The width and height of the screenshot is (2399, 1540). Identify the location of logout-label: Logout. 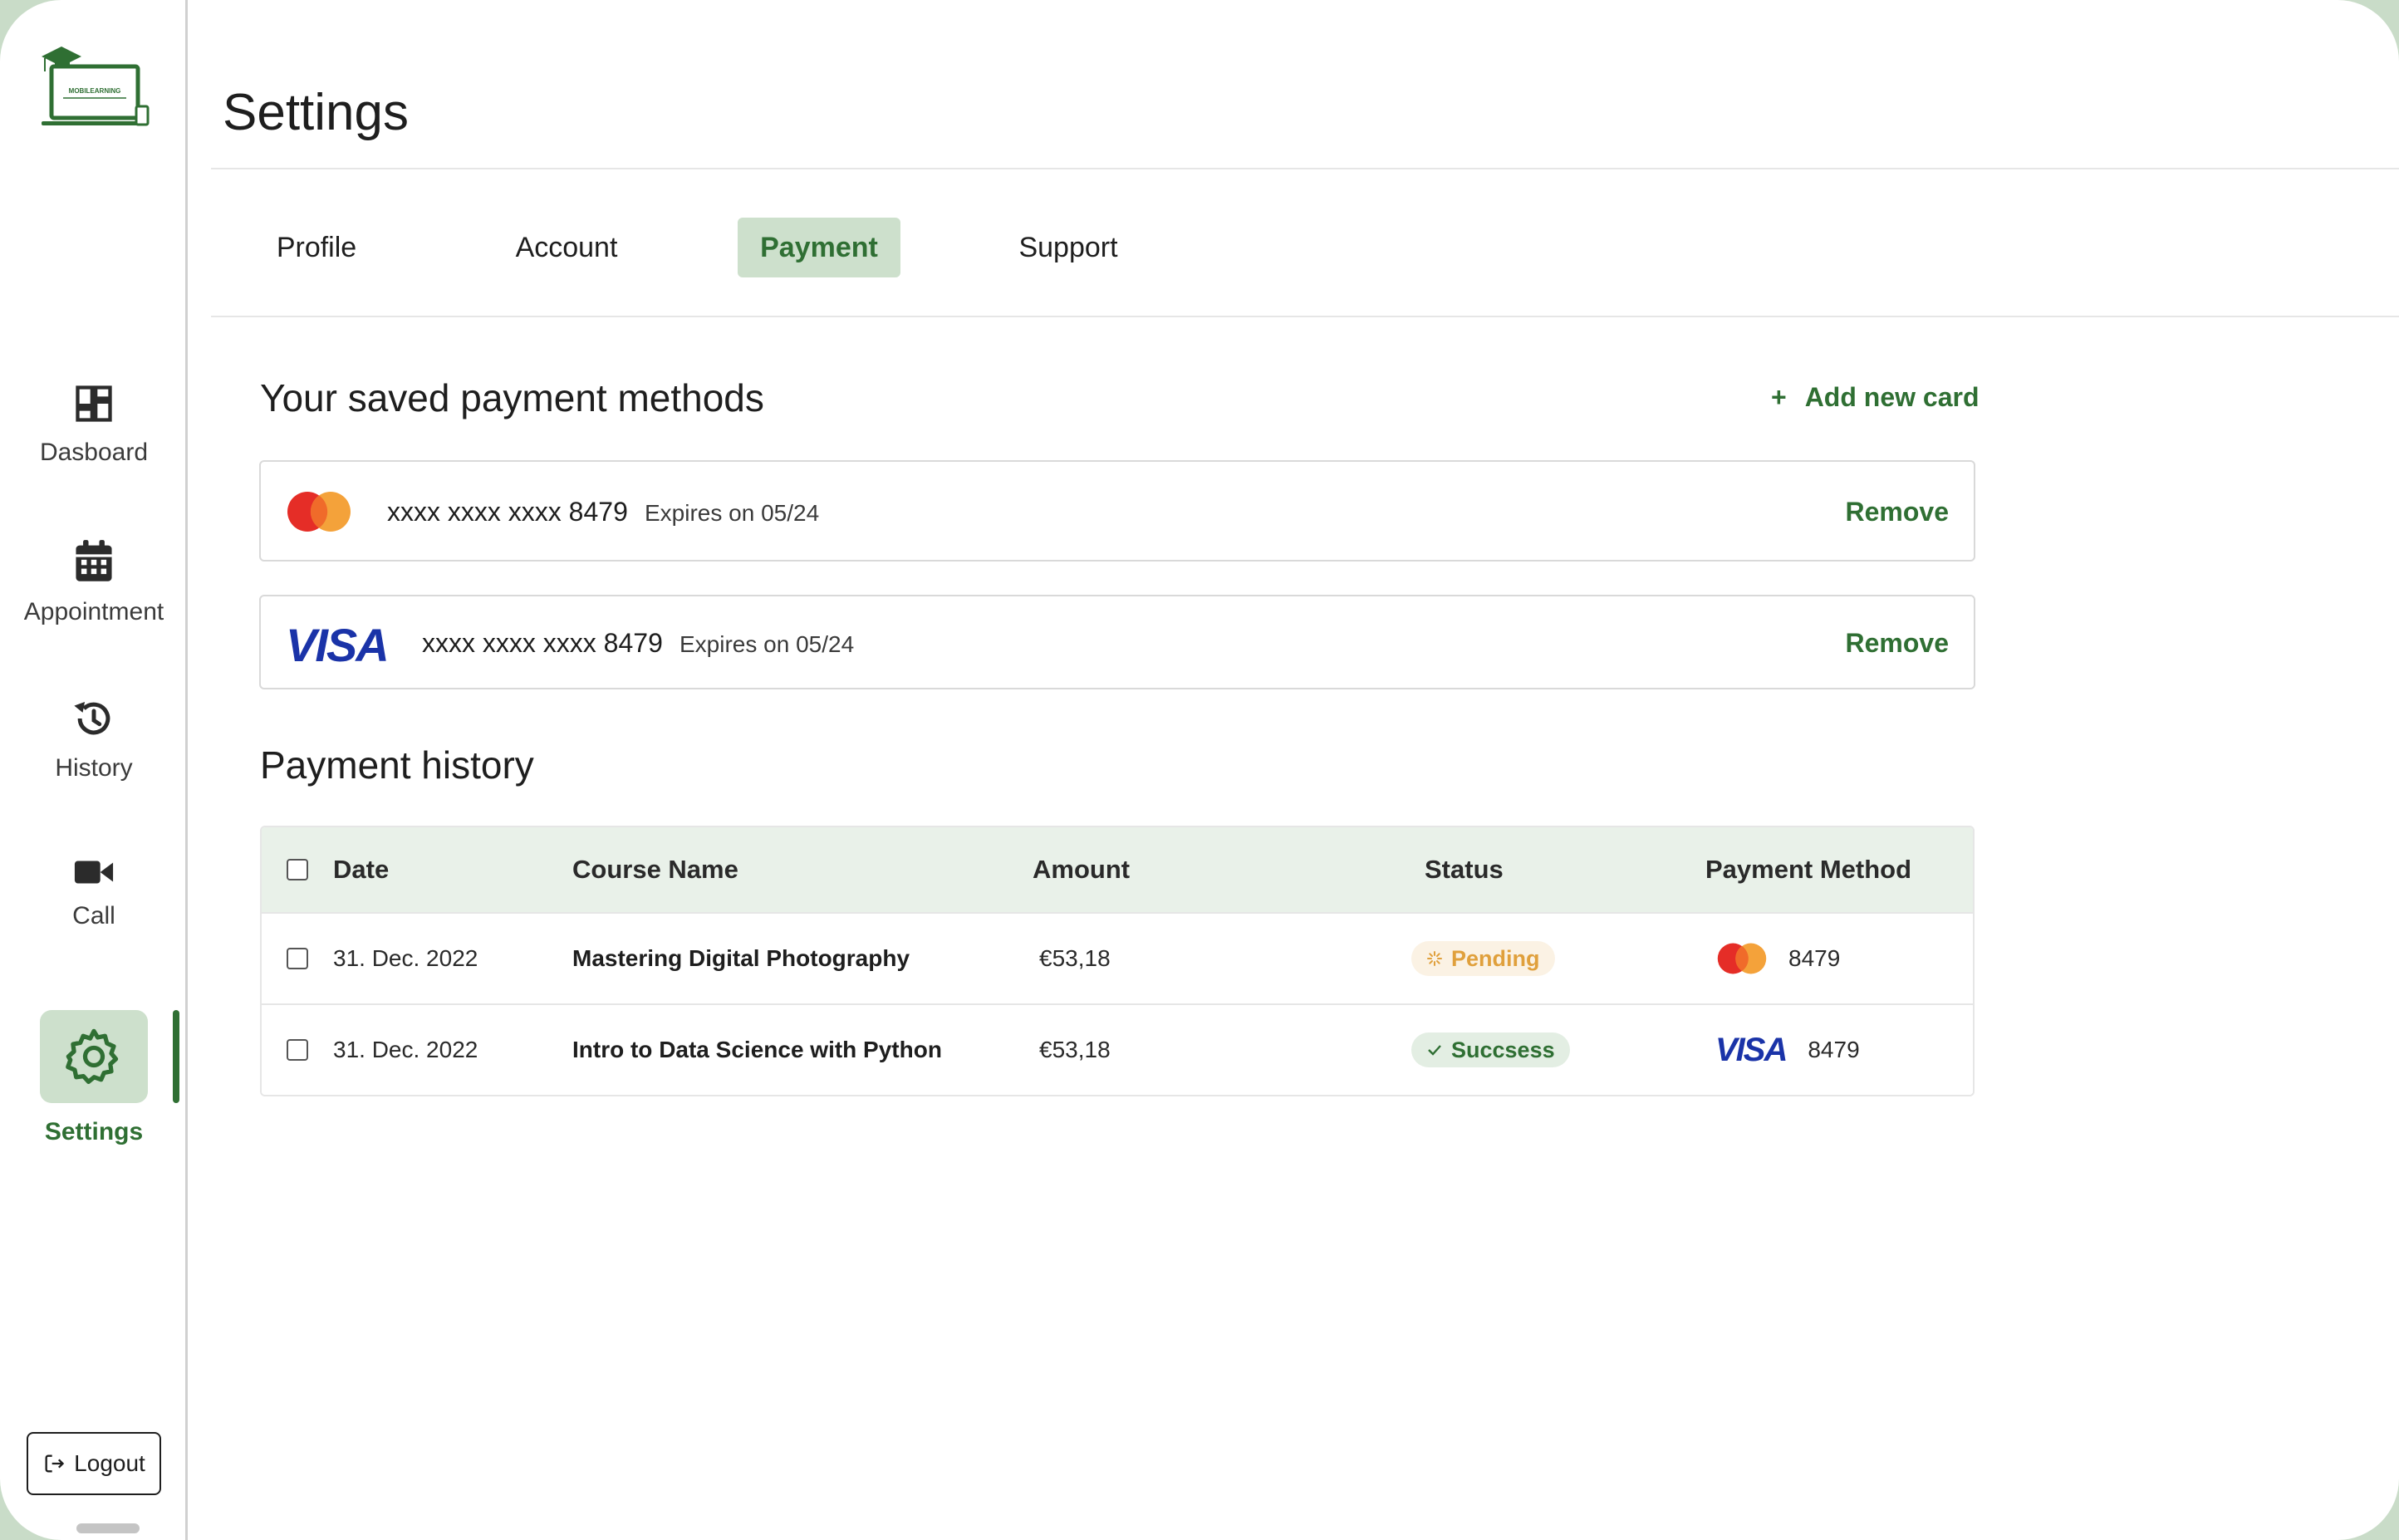
(109, 1463).